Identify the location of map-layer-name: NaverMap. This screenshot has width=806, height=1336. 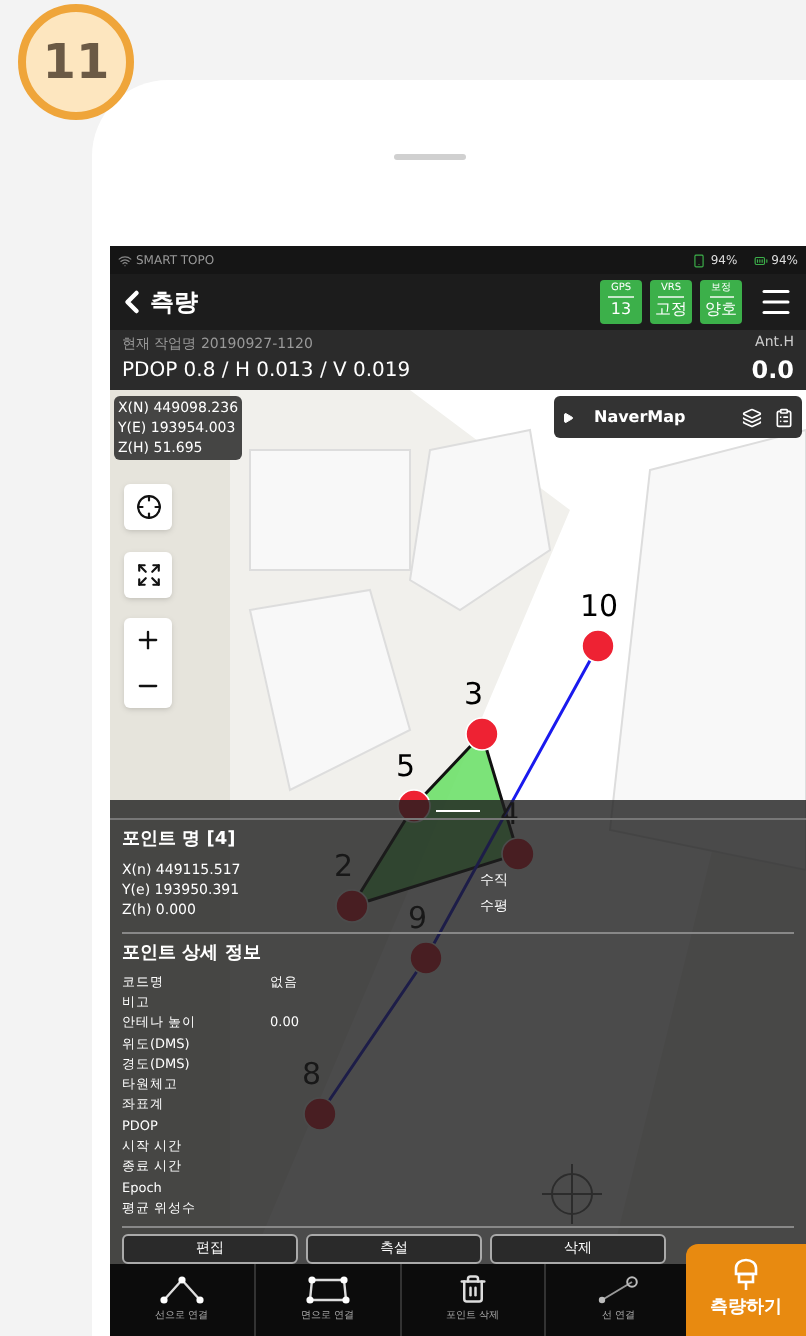
(640, 417).